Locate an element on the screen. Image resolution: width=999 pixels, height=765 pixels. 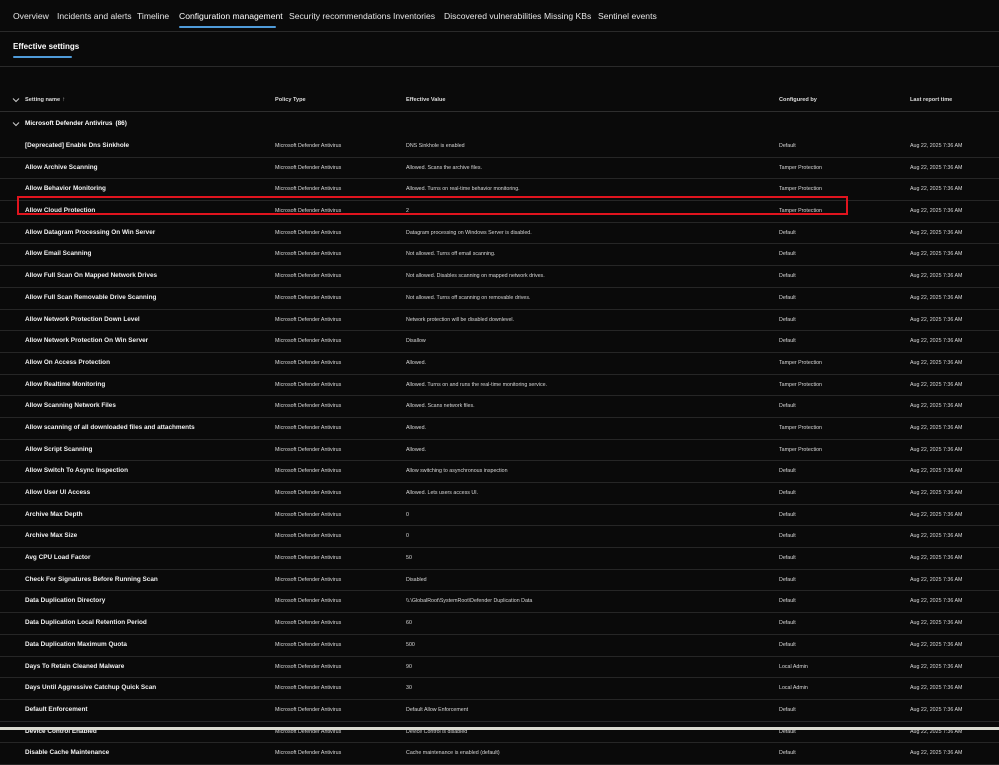
setting-name-cell: Archive Max Depth is located at coordinates (54, 514).